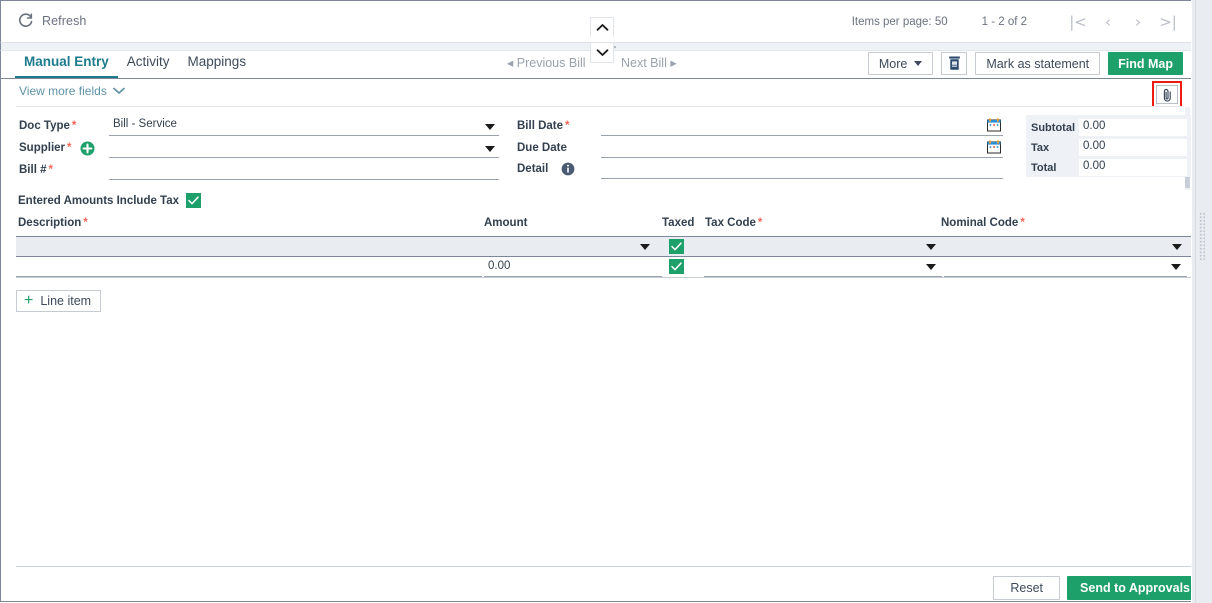 The height and width of the screenshot is (603, 1212). I want to click on doc-type-input: Bill - Service, so click(304, 126).